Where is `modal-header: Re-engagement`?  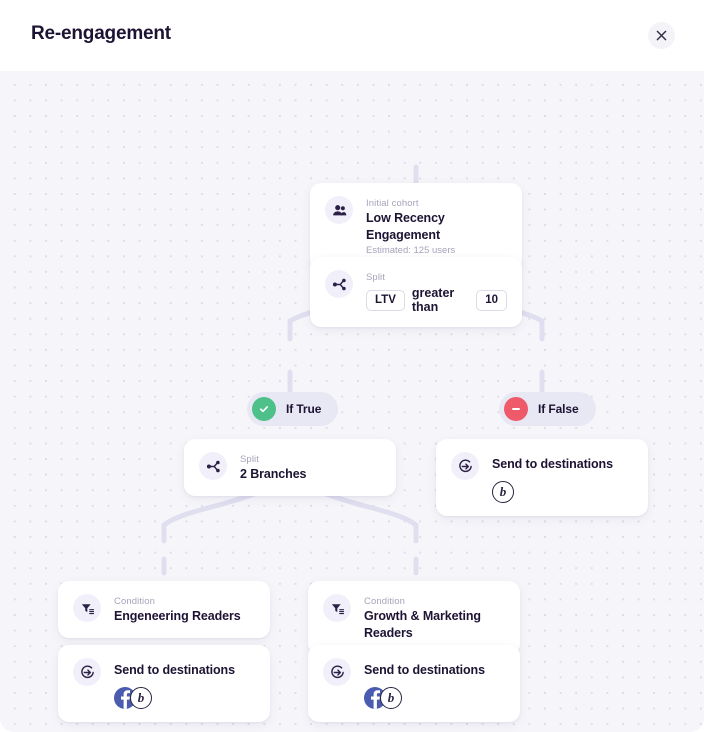 modal-header: Re-engagement is located at coordinates (352, 35).